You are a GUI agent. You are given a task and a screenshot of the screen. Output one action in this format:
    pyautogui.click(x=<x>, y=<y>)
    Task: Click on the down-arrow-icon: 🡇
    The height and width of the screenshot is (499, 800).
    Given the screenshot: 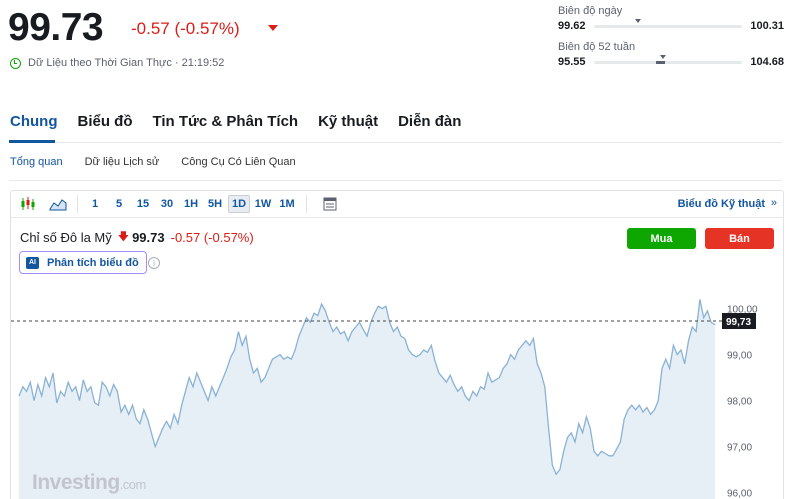 What is the action you would take?
    pyautogui.click(x=123, y=237)
    